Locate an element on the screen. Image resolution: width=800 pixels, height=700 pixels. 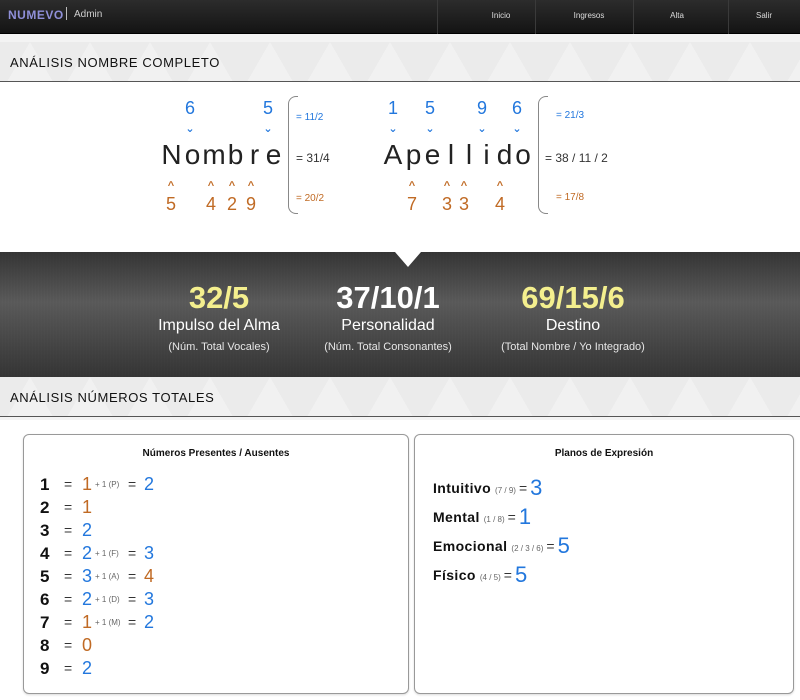
bonus-note: + 1 (M) is located at coordinates (108, 622).